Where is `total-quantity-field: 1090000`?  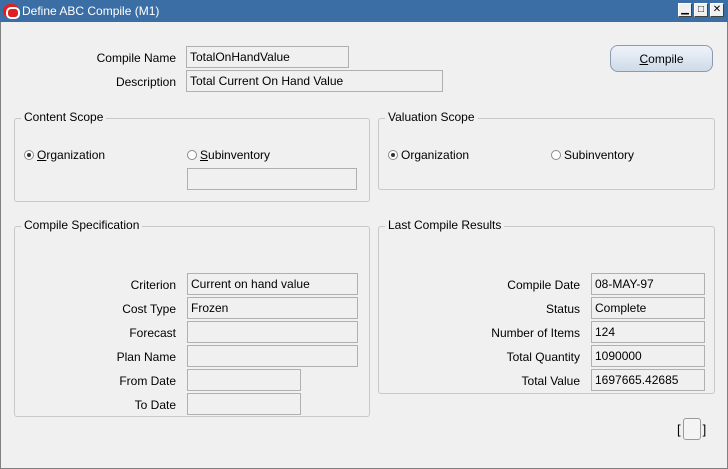
total-quantity-field: 1090000 is located at coordinates (648, 356).